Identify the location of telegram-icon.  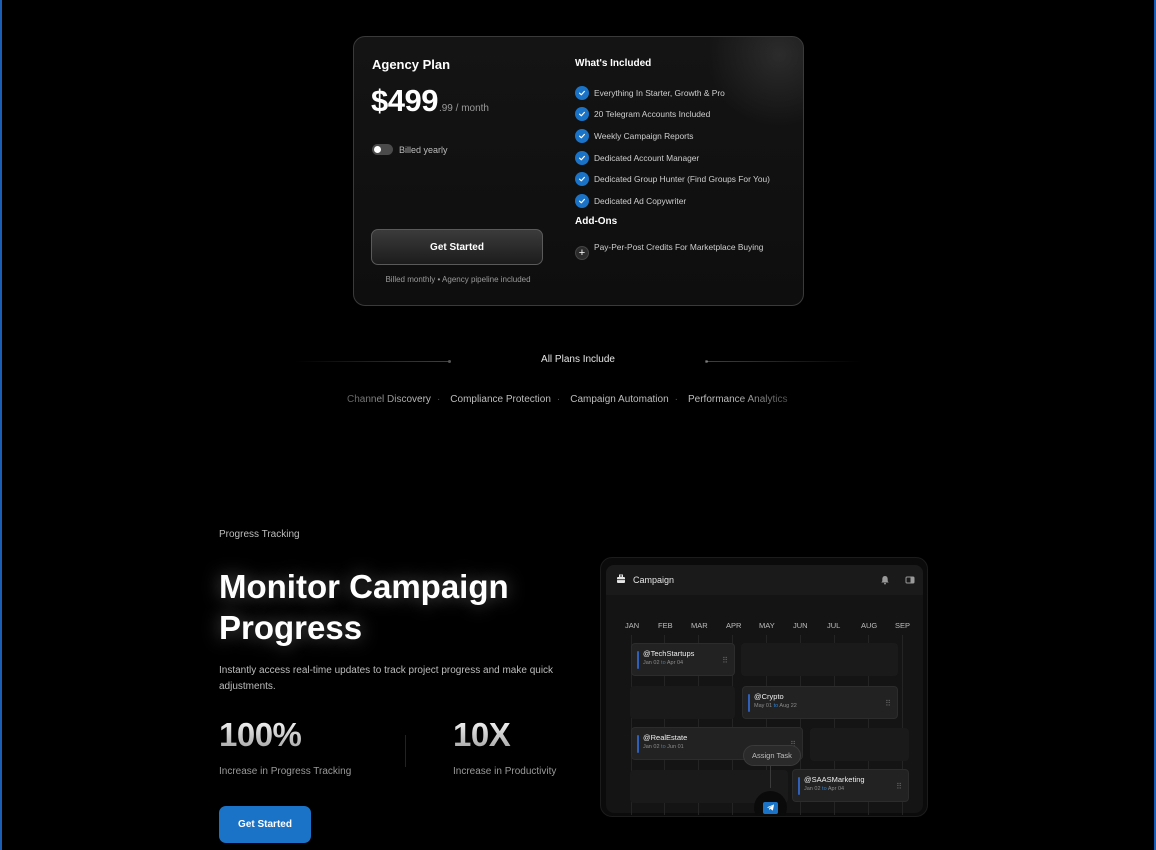
(770, 807).